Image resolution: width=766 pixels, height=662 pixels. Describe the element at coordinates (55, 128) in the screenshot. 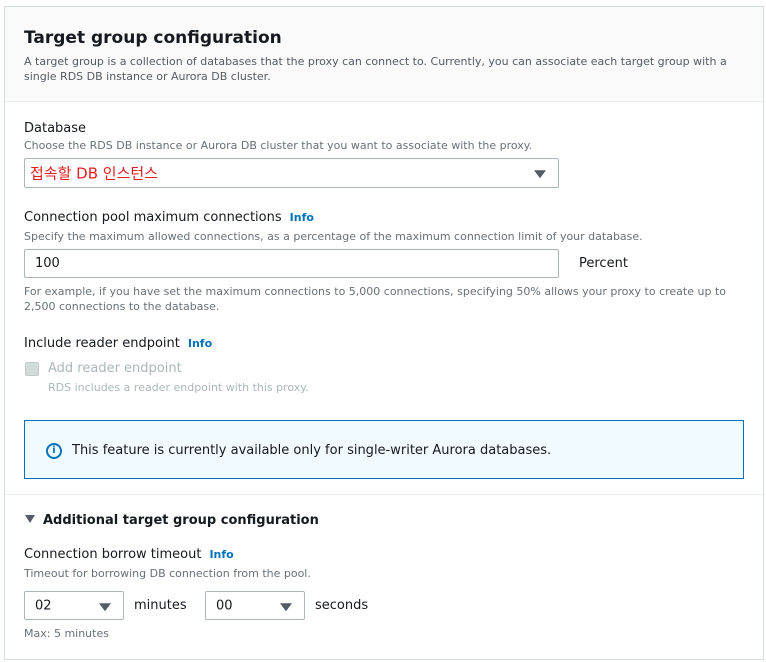

I see `database-label: Database` at that location.